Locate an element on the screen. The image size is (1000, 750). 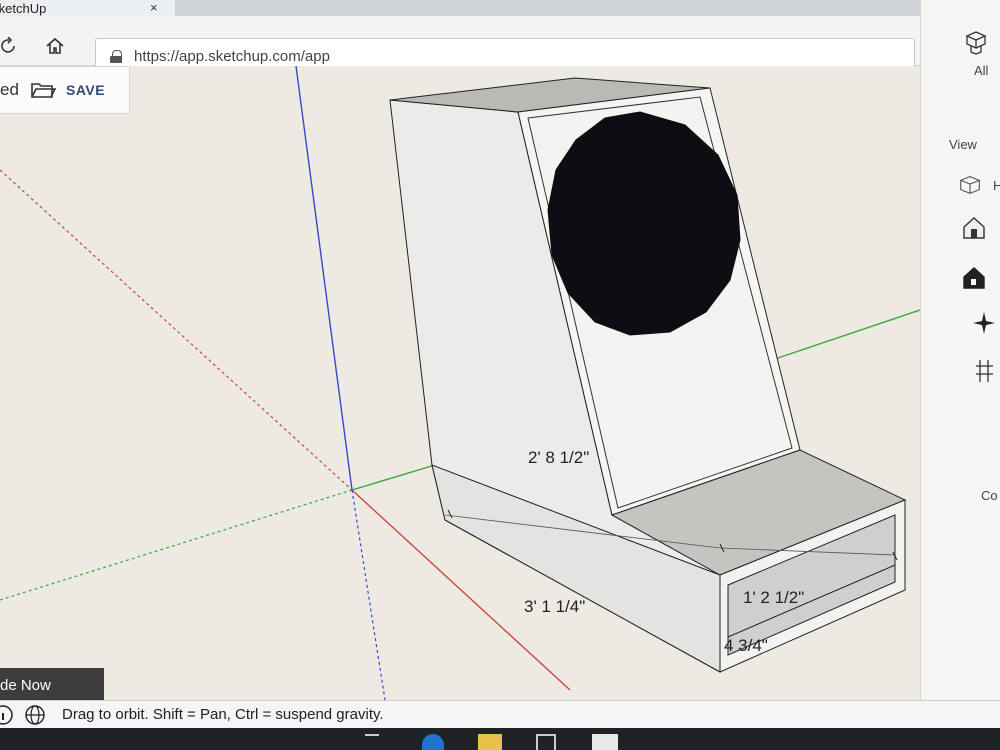
iso-view-icon is located at coordinates (970, 185).